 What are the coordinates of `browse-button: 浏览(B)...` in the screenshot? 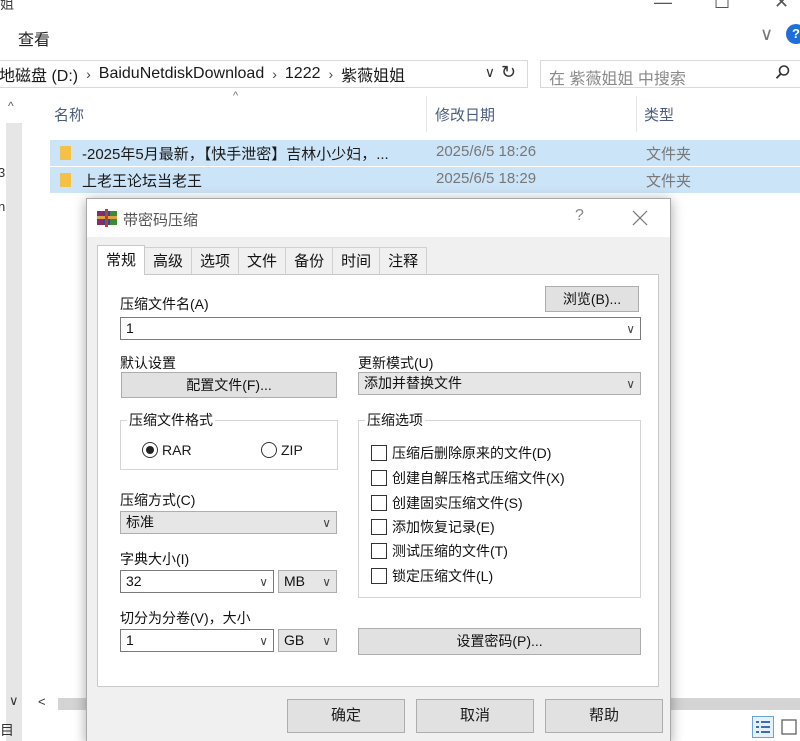 It's located at (592, 299).